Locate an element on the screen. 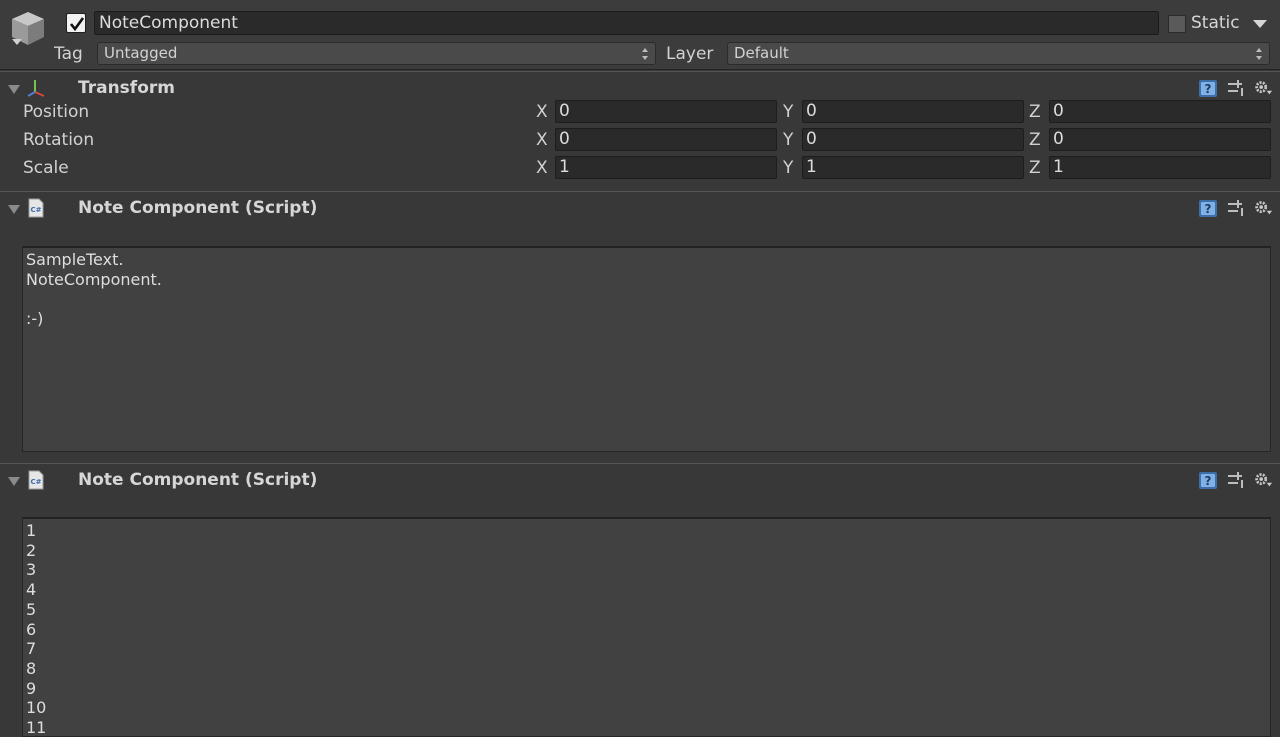 The width and height of the screenshot is (1280, 737). static-dropdown-arrow-icon is located at coordinates (1260, 23).